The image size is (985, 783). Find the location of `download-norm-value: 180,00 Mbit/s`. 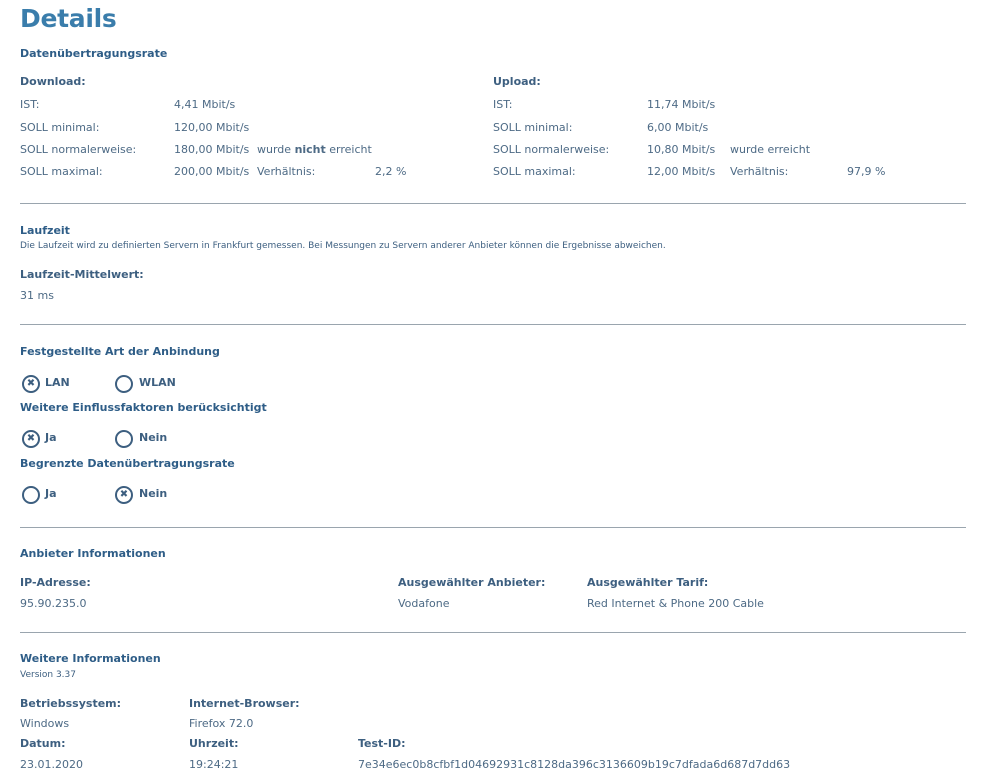

download-norm-value: 180,00 Mbit/s is located at coordinates (212, 149).